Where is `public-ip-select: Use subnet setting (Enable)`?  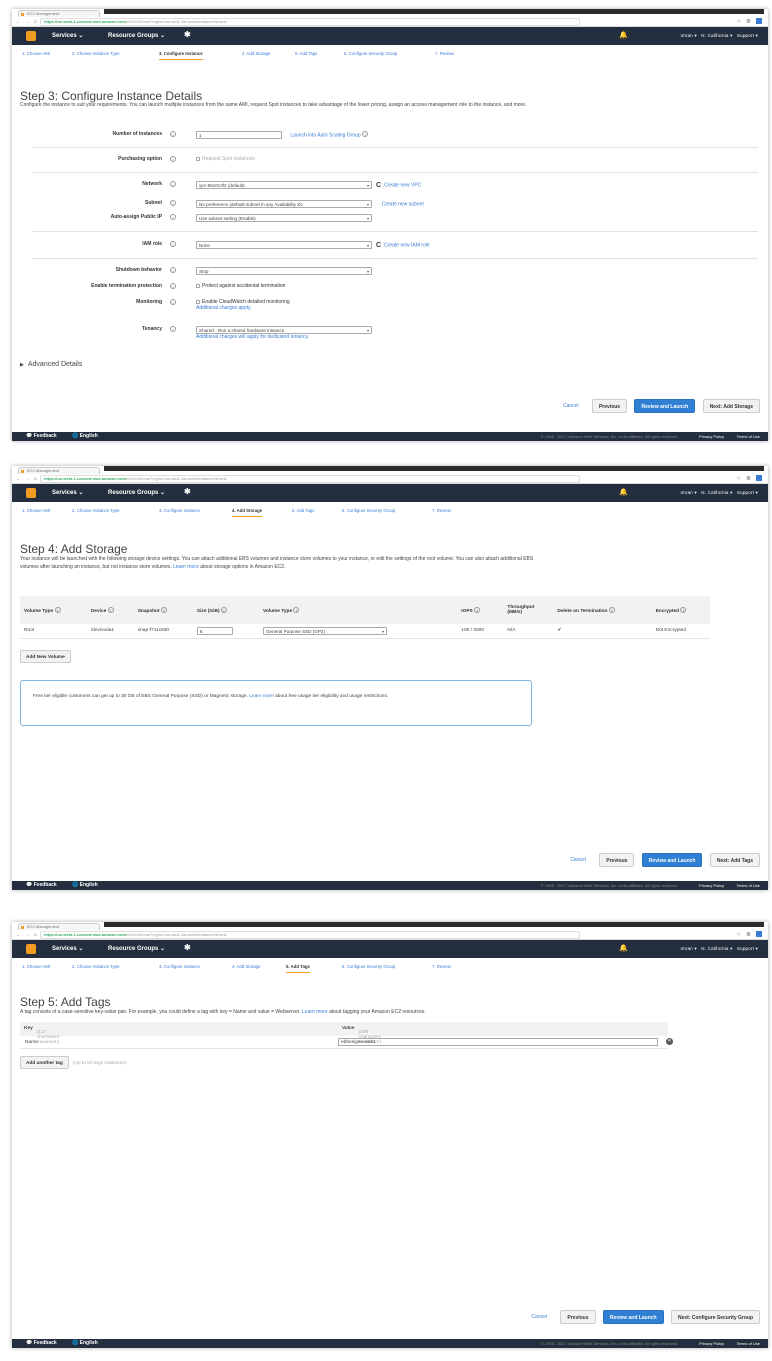 public-ip-select: Use subnet setting (Enable) is located at coordinates (284, 218).